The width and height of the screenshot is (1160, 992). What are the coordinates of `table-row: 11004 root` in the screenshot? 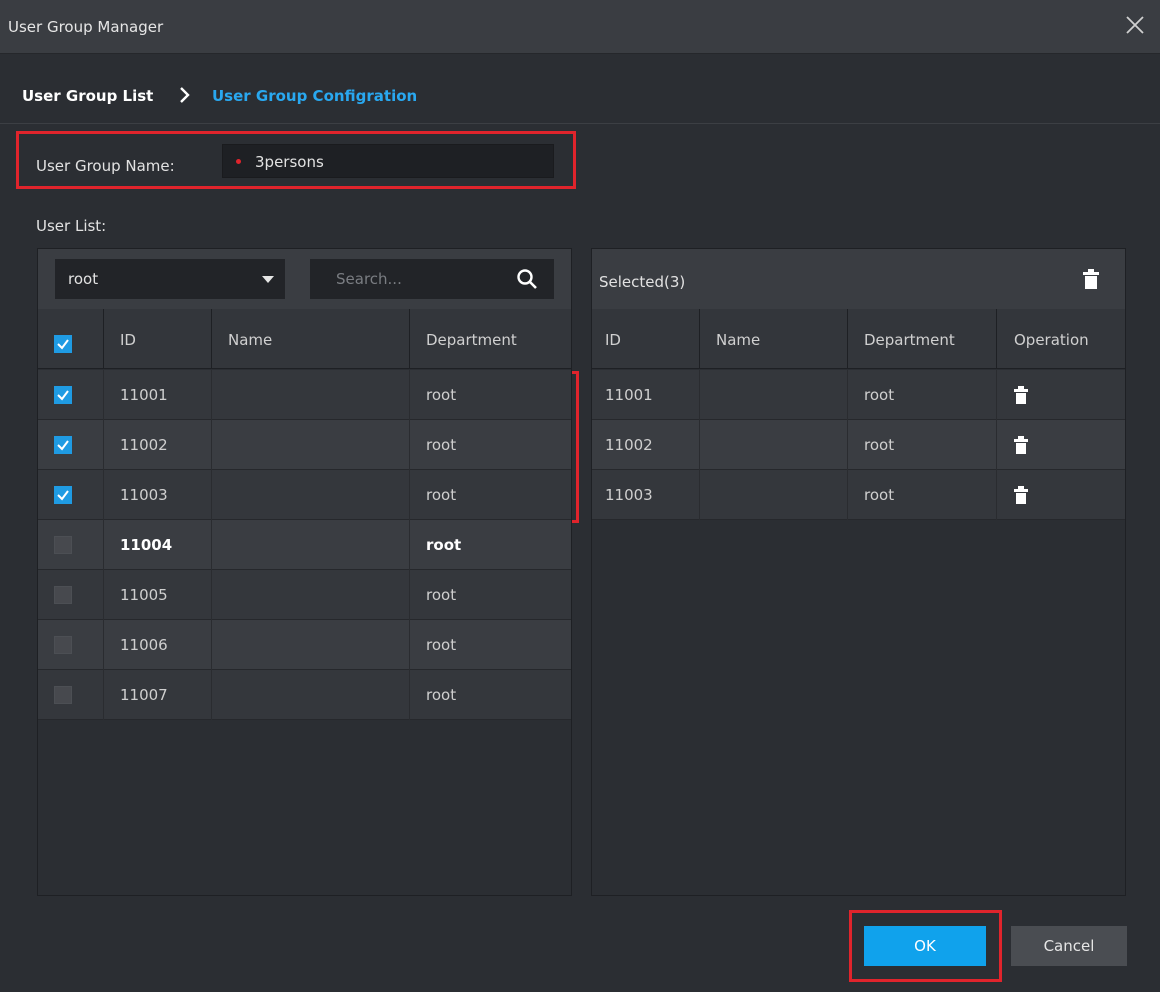 It's located at (304, 545).